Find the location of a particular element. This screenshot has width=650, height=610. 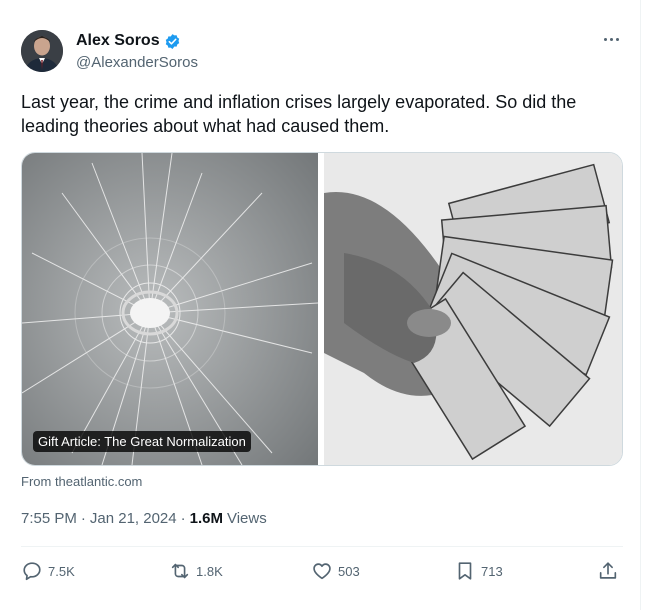

reply-icon is located at coordinates (32, 571).